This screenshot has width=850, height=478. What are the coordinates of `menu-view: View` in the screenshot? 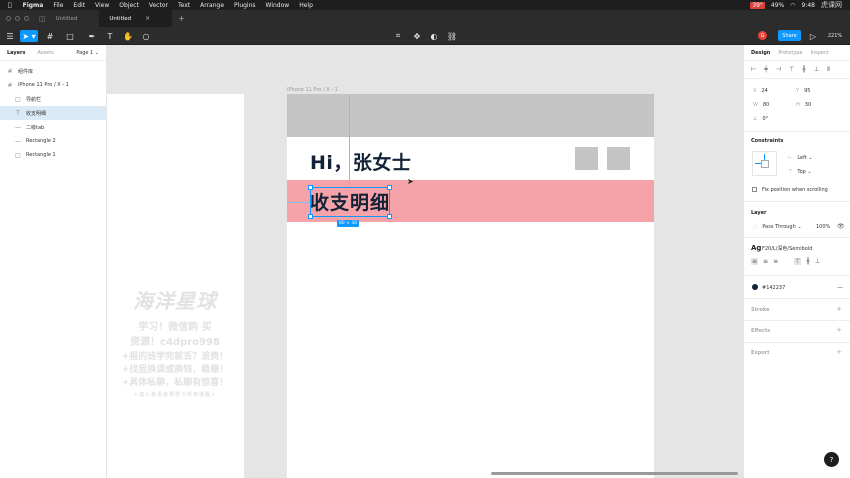 It's located at (102, 5).